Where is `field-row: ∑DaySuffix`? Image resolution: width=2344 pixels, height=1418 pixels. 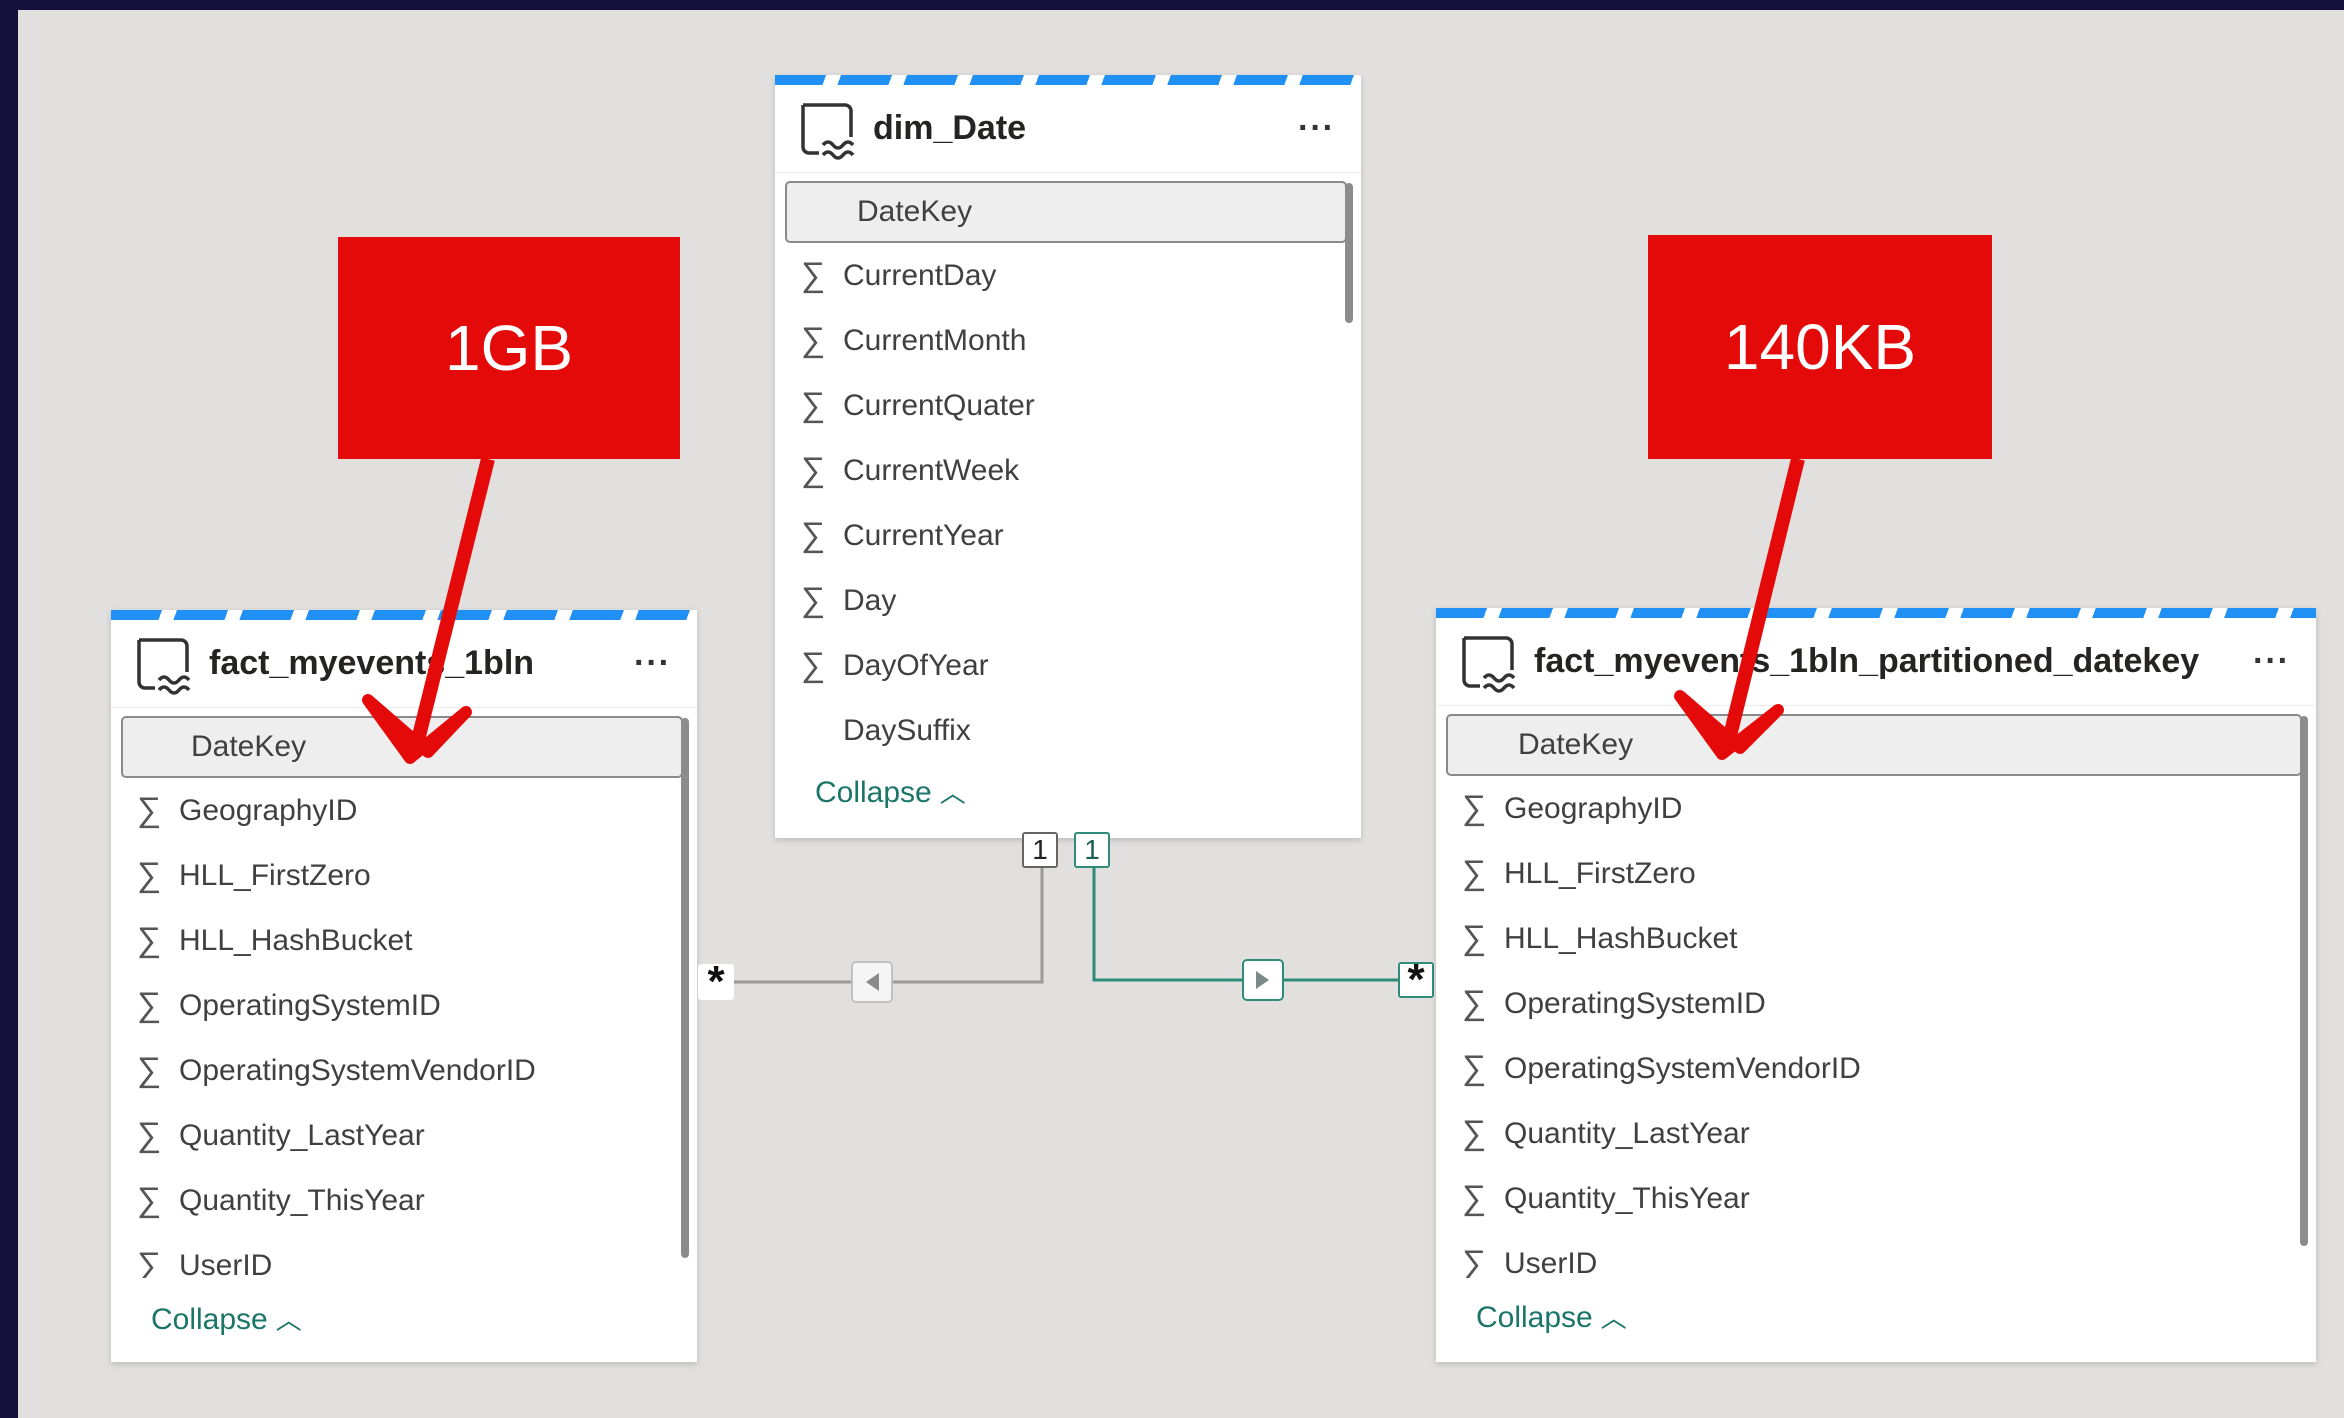 field-row: ∑DaySuffix is located at coordinates (1068, 730).